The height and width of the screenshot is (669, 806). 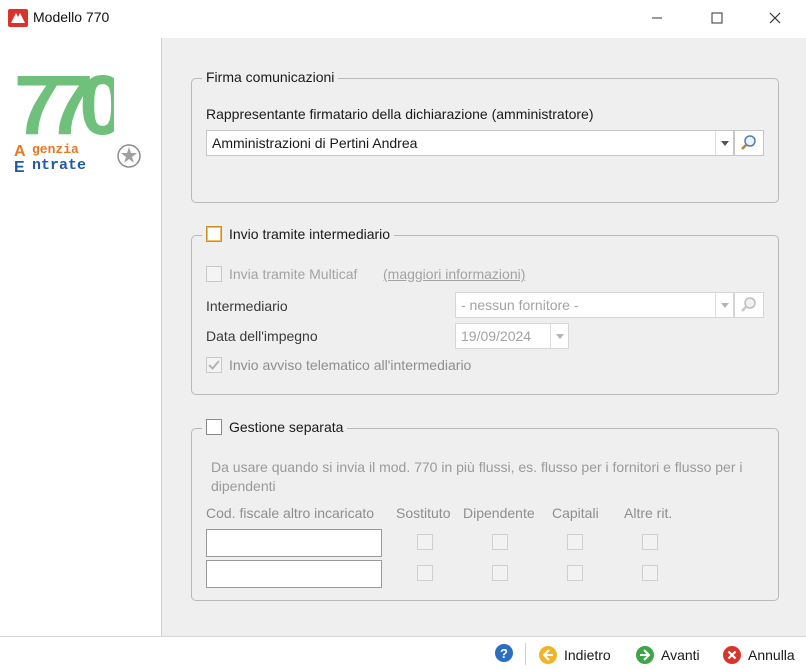 I want to click on svg-text: E, so click(x=19, y=166).